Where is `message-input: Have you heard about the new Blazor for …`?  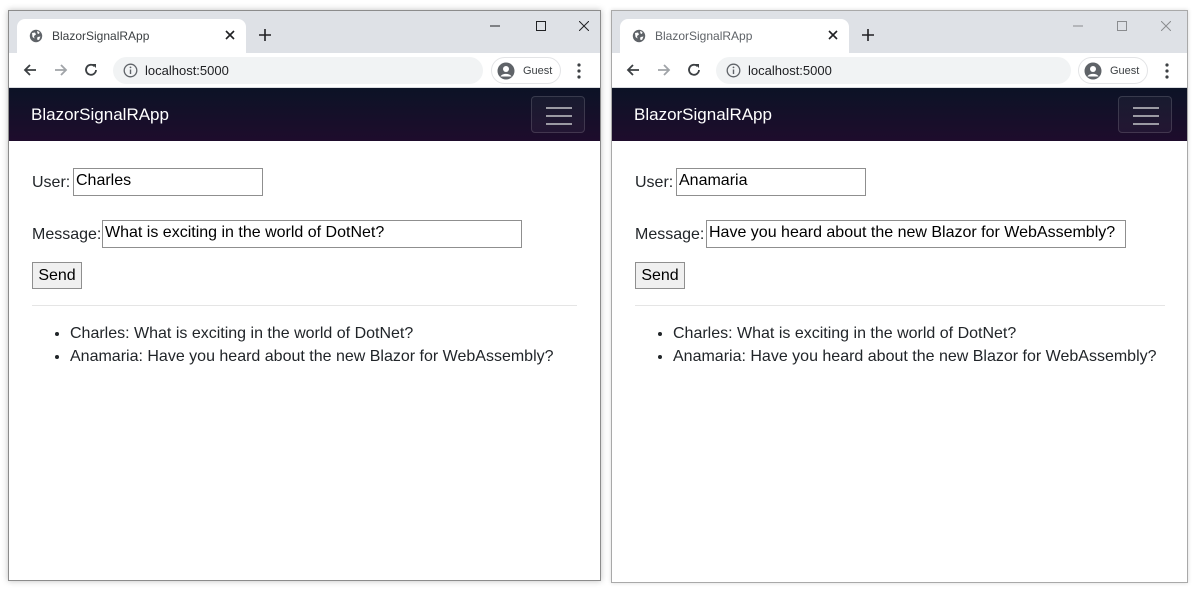 message-input: Have you heard about the new Blazor for … is located at coordinates (916, 234).